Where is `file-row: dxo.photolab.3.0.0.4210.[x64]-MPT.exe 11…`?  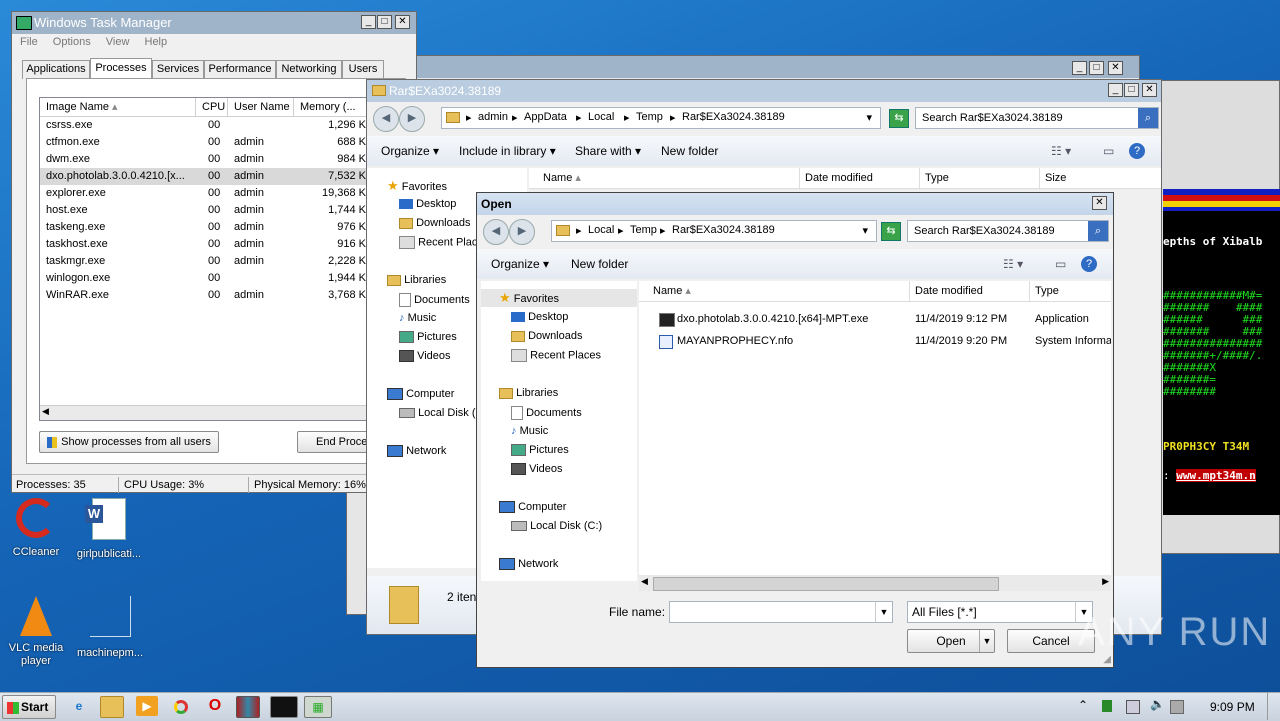
file-row: dxo.photolab.3.0.0.4210.[x64]-MPT.exe 11… is located at coordinates (875, 319).